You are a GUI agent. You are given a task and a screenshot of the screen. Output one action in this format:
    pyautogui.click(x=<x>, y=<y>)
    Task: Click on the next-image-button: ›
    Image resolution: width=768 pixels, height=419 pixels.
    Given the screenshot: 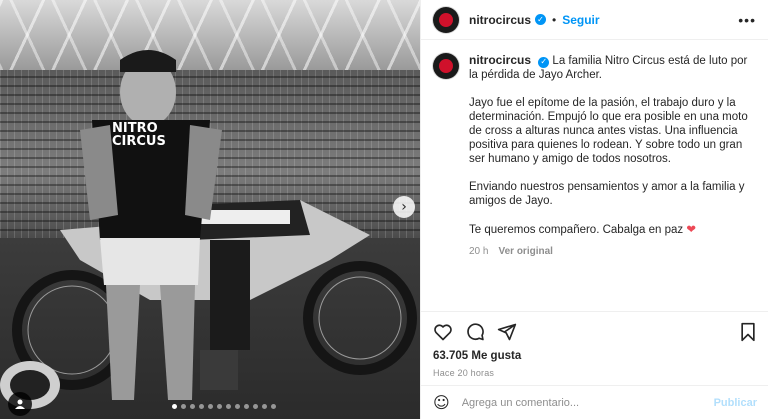 What is the action you would take?
    pyautogui.click(x=404, y=207)
    